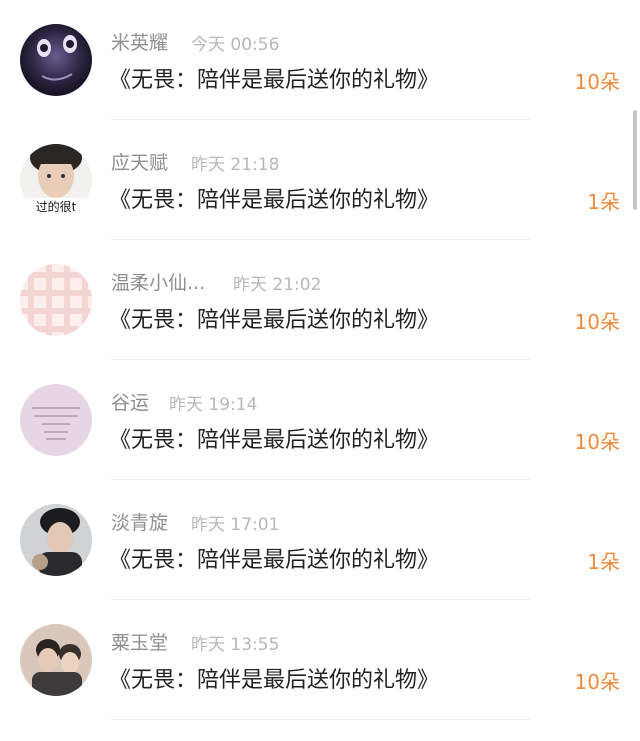 This screenshot has height=741, width=640. I want to click on timestamp: 昨天 13:55, so click(235, 645).